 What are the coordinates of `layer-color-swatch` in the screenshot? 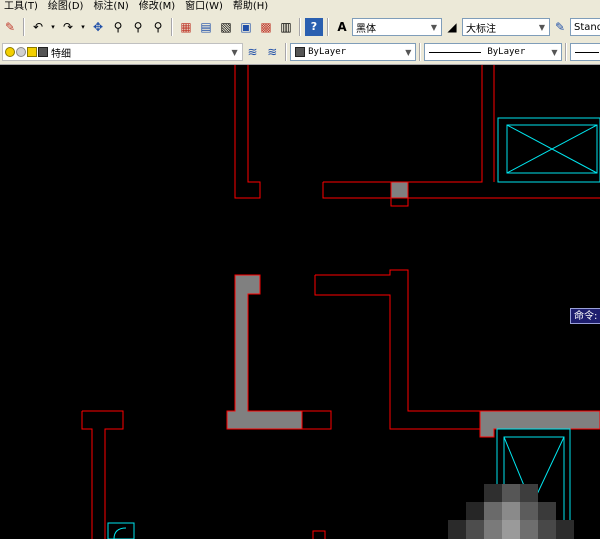 It's located at (43, 52).